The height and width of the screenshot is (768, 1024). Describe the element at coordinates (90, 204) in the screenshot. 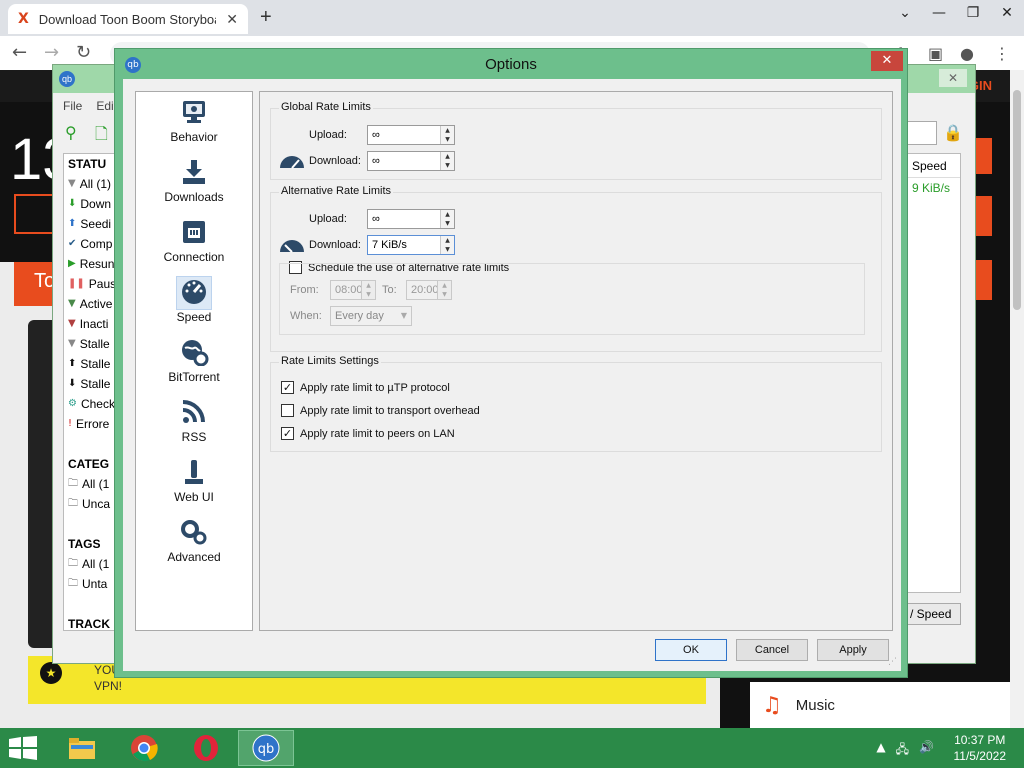

I see `sidebar-filter-item: ⬇ Down` at that location.